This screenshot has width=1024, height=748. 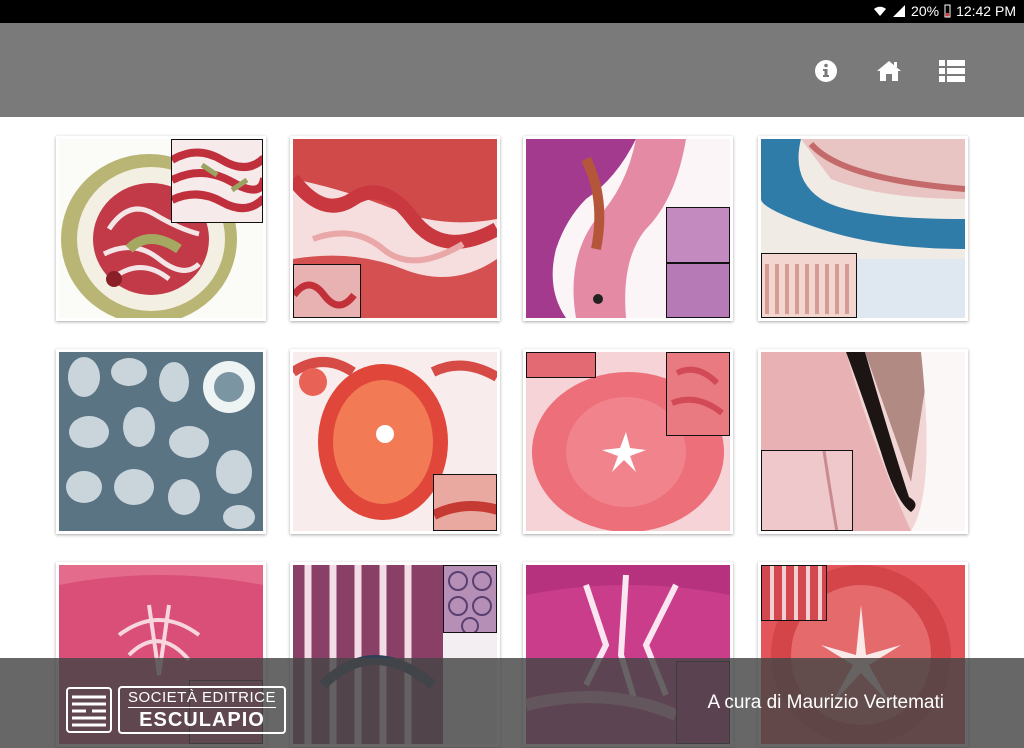 What do you see at coordinates (880, 11) in the screenshot?
I see `wifi-icon` at bounding box center [880, 11].